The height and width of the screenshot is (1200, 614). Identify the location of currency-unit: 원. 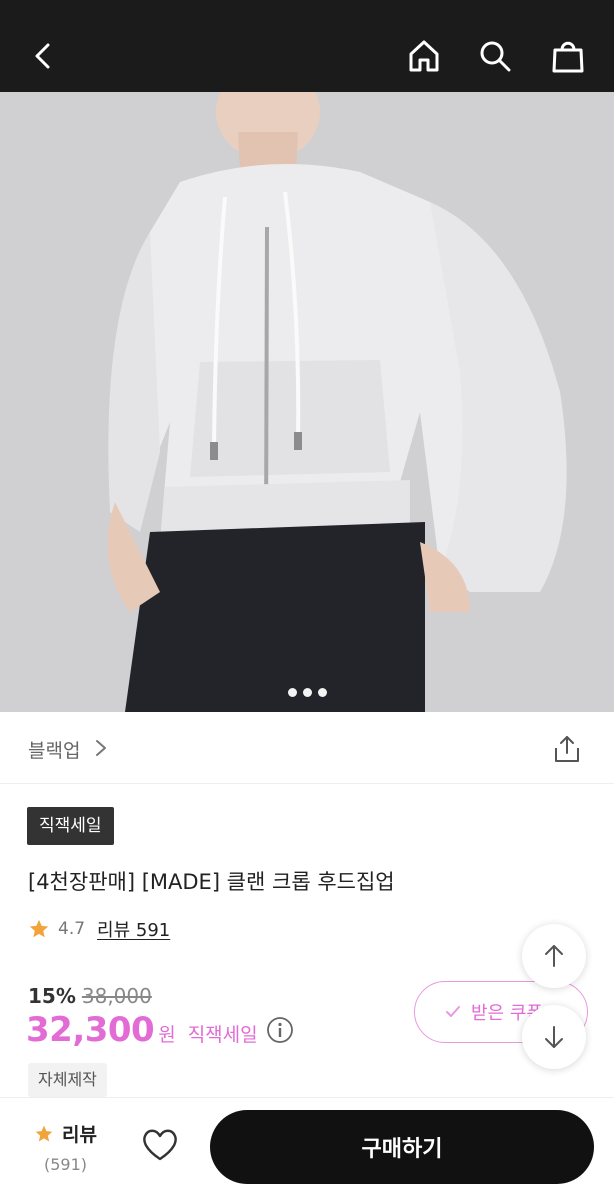
(167, 1035).